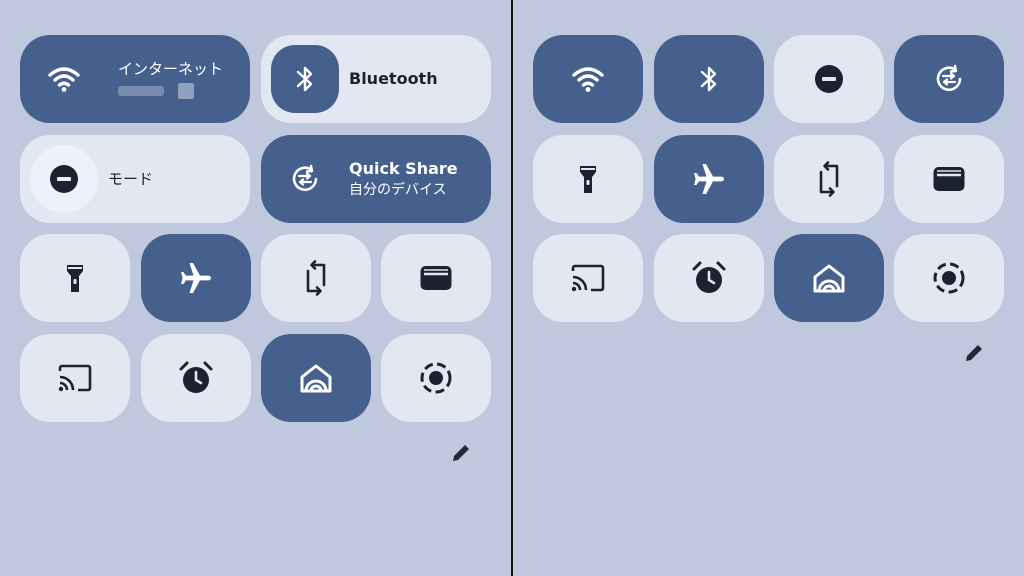  I want to click on tile-internet: インターネット, so click(135, 79).